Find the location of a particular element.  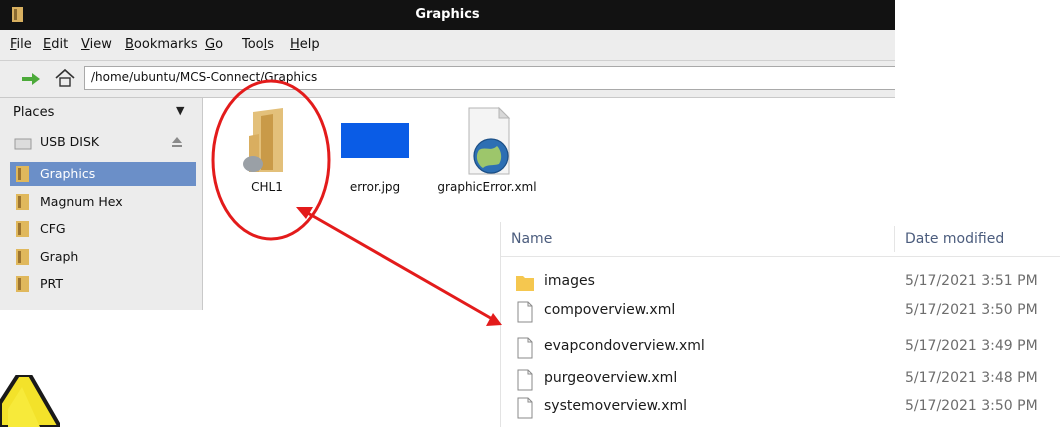

menu-file: File is located at coordinates (21, 44).